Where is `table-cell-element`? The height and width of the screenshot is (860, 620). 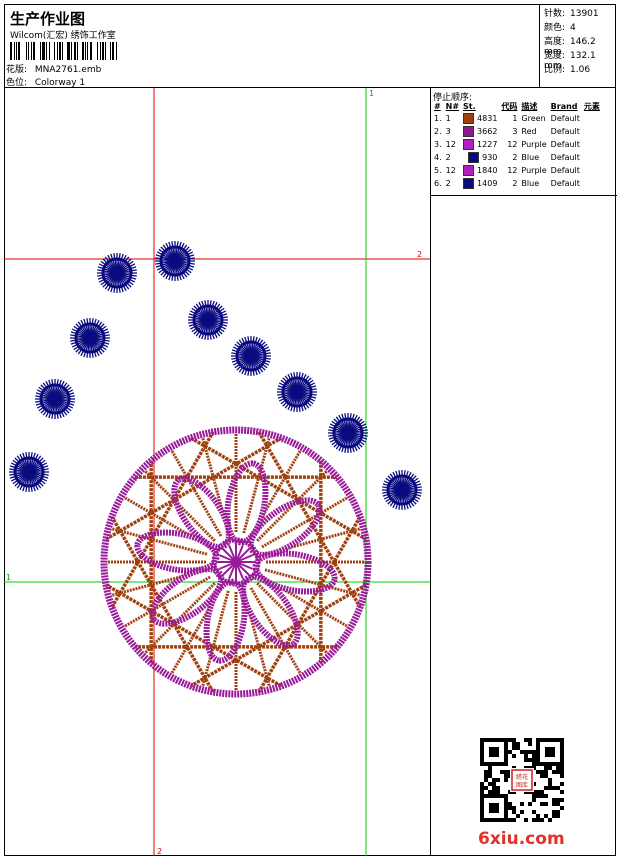
table-cell-element is located at coordinates (592, 157).